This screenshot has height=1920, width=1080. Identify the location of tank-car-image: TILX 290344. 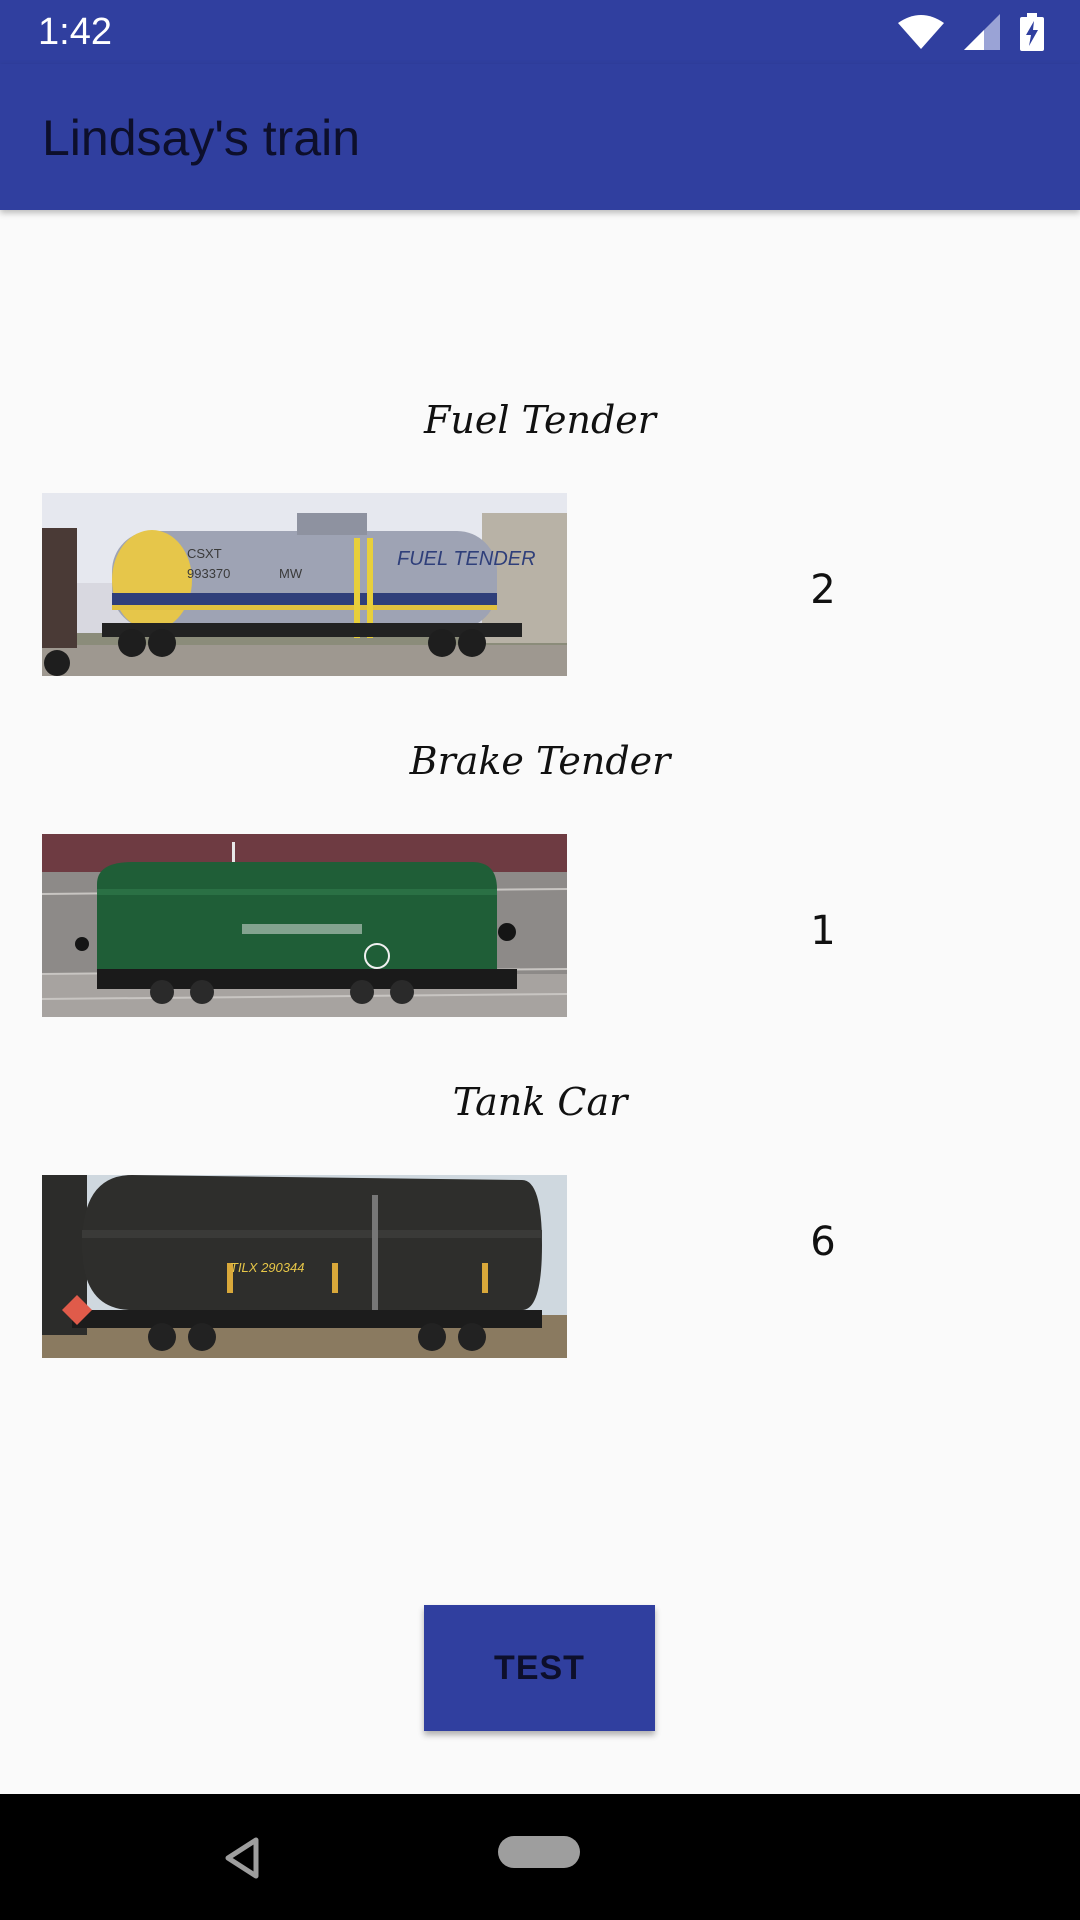
(304, 1266).